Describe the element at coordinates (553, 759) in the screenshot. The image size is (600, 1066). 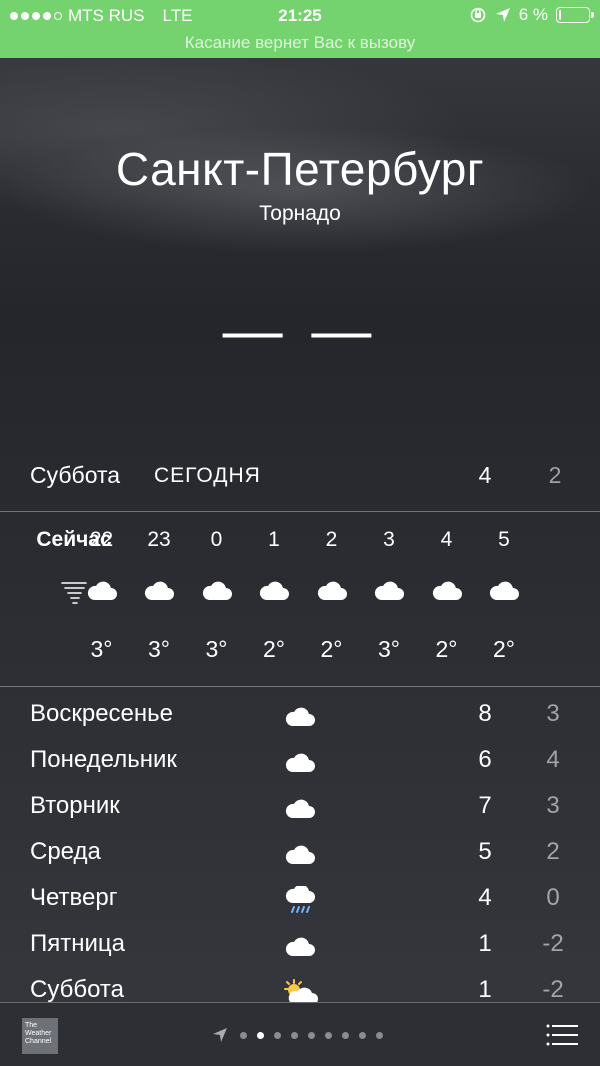
I see `day-low: 4` at that location.